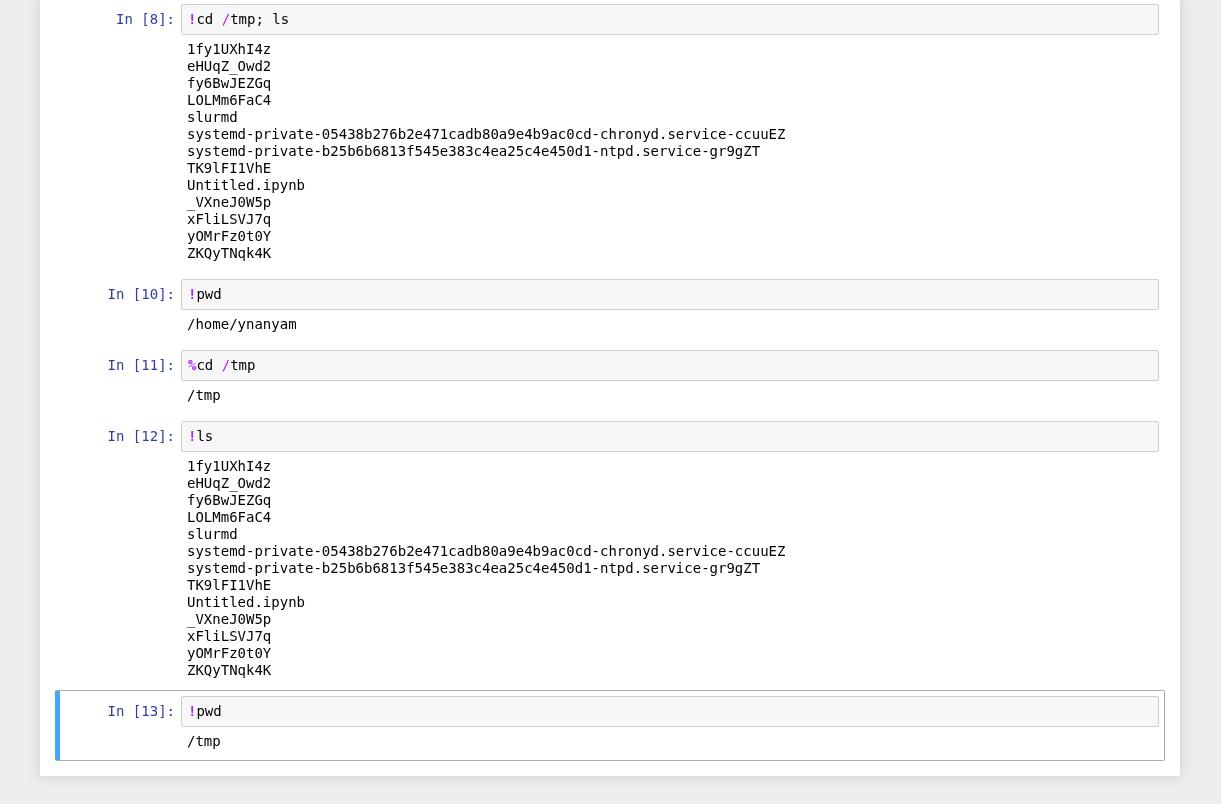 The height and width of the screenshot is (804, 1221). I want to click on input-prompt: In [13]:, so click(140, 711).